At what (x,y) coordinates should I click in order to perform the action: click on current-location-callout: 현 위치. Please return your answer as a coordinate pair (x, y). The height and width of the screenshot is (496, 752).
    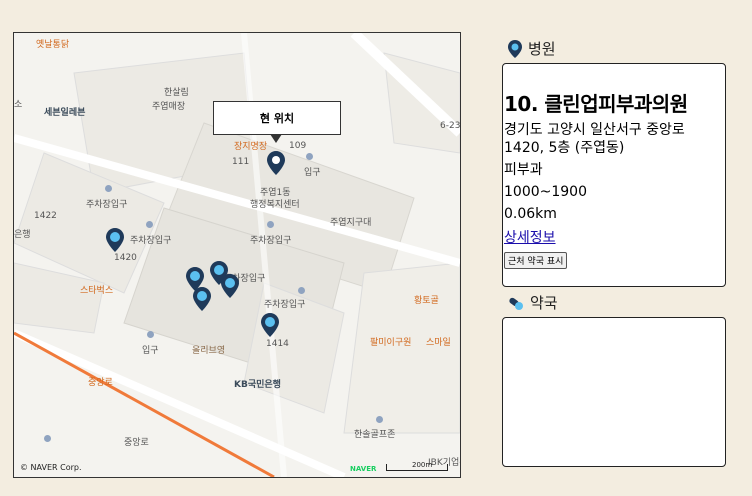
    Looking at the image, I should click on (277, 122).